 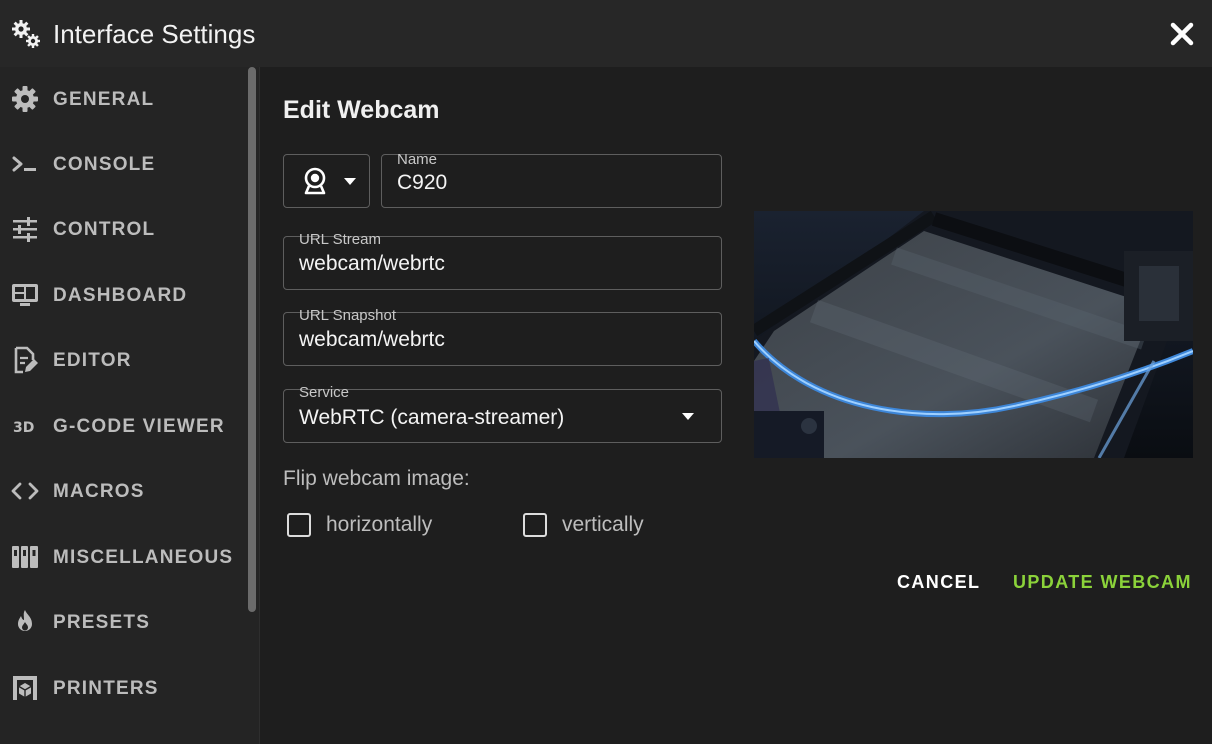 I want to click on url-snapshot-value: webcam/webrtc, so click(x=372, y=339).